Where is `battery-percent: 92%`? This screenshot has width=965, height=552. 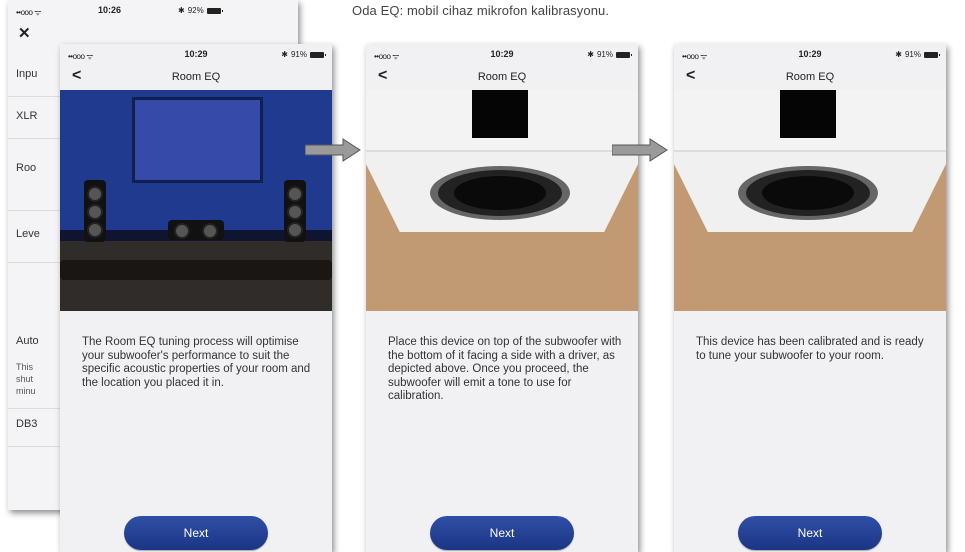 battery-percent: 92% is located at coordinates (195, 10).